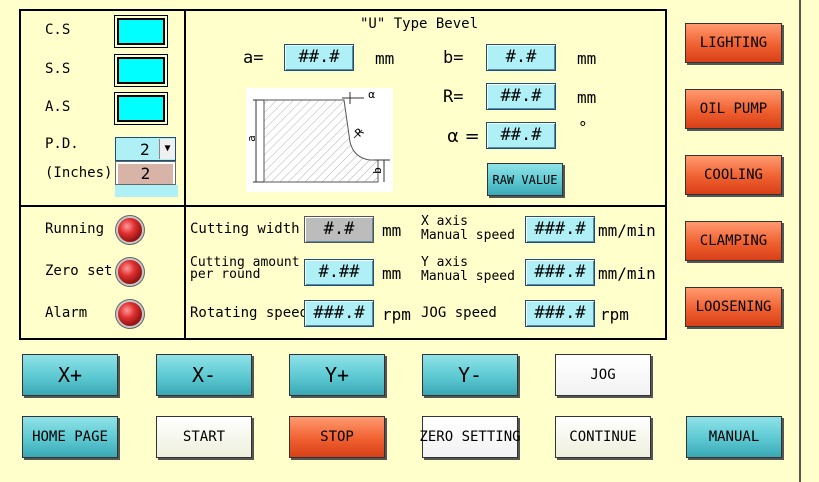 Image resolution: width=819 pixels, height=482 pixels. I want to click on home-page-label: HOME PAGE, so click(70, 437).